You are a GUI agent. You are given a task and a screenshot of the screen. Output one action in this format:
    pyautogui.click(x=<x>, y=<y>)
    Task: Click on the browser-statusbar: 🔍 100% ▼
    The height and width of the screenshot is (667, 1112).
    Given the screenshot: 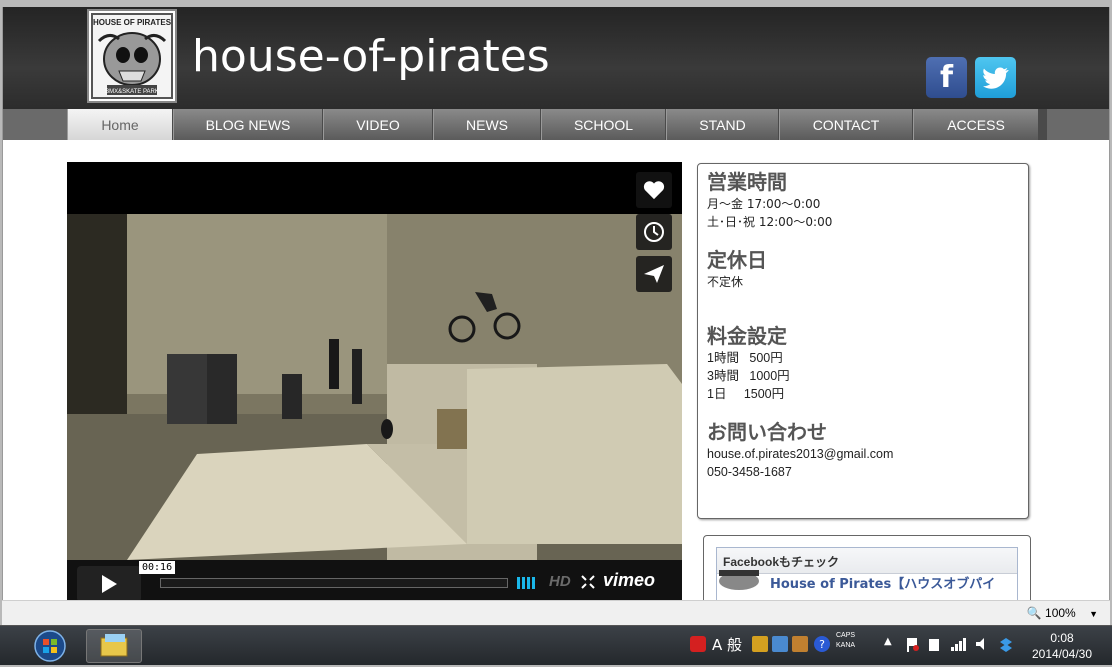 What is the action you would take?
    pyautogui.click(x=556, y=612)
    